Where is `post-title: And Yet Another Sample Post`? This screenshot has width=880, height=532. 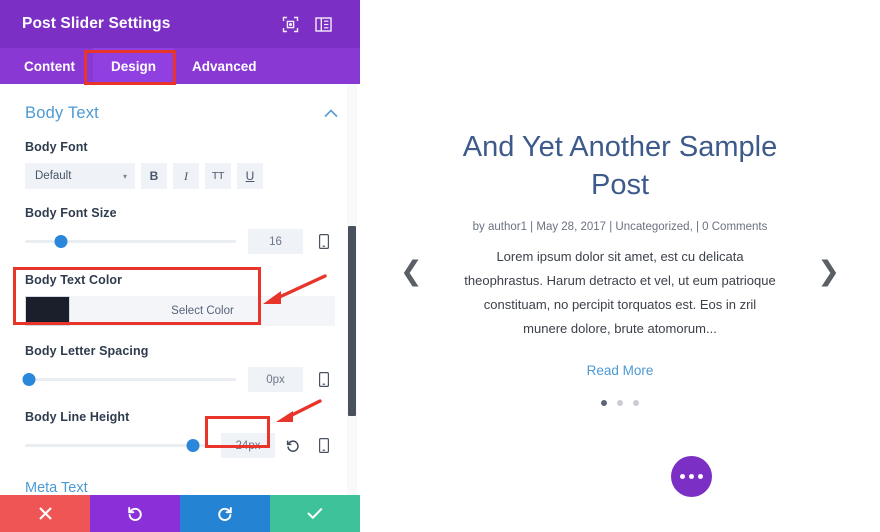 post-title: And Yet Another Sample Post is located at coordinates (620, 166).